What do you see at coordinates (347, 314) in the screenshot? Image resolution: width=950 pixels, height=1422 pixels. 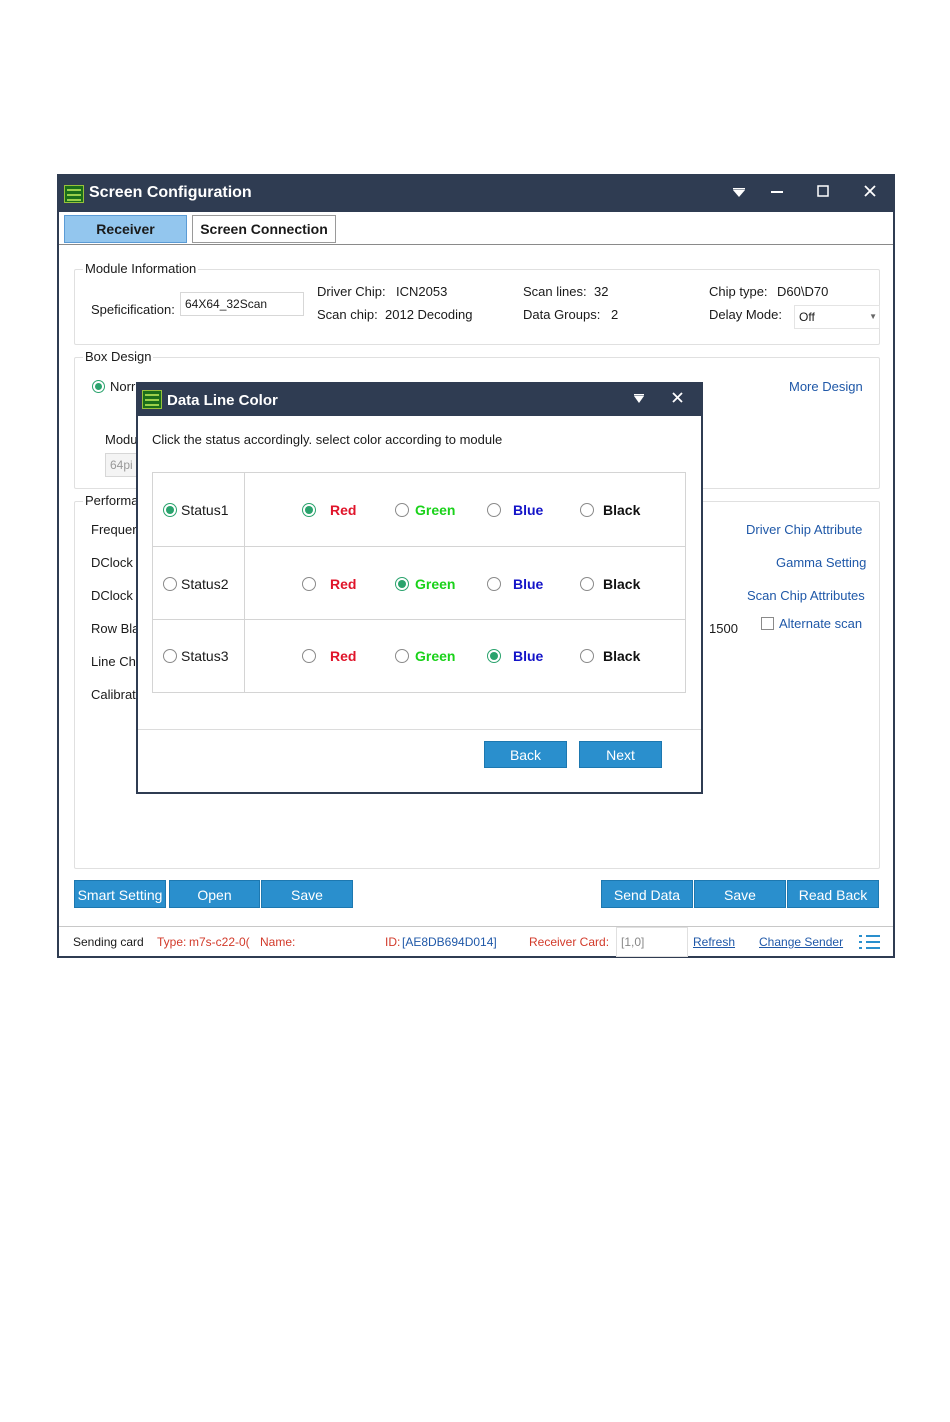 I see `scan-chip-label: Scan chip:` at bounding box center [347, 314].